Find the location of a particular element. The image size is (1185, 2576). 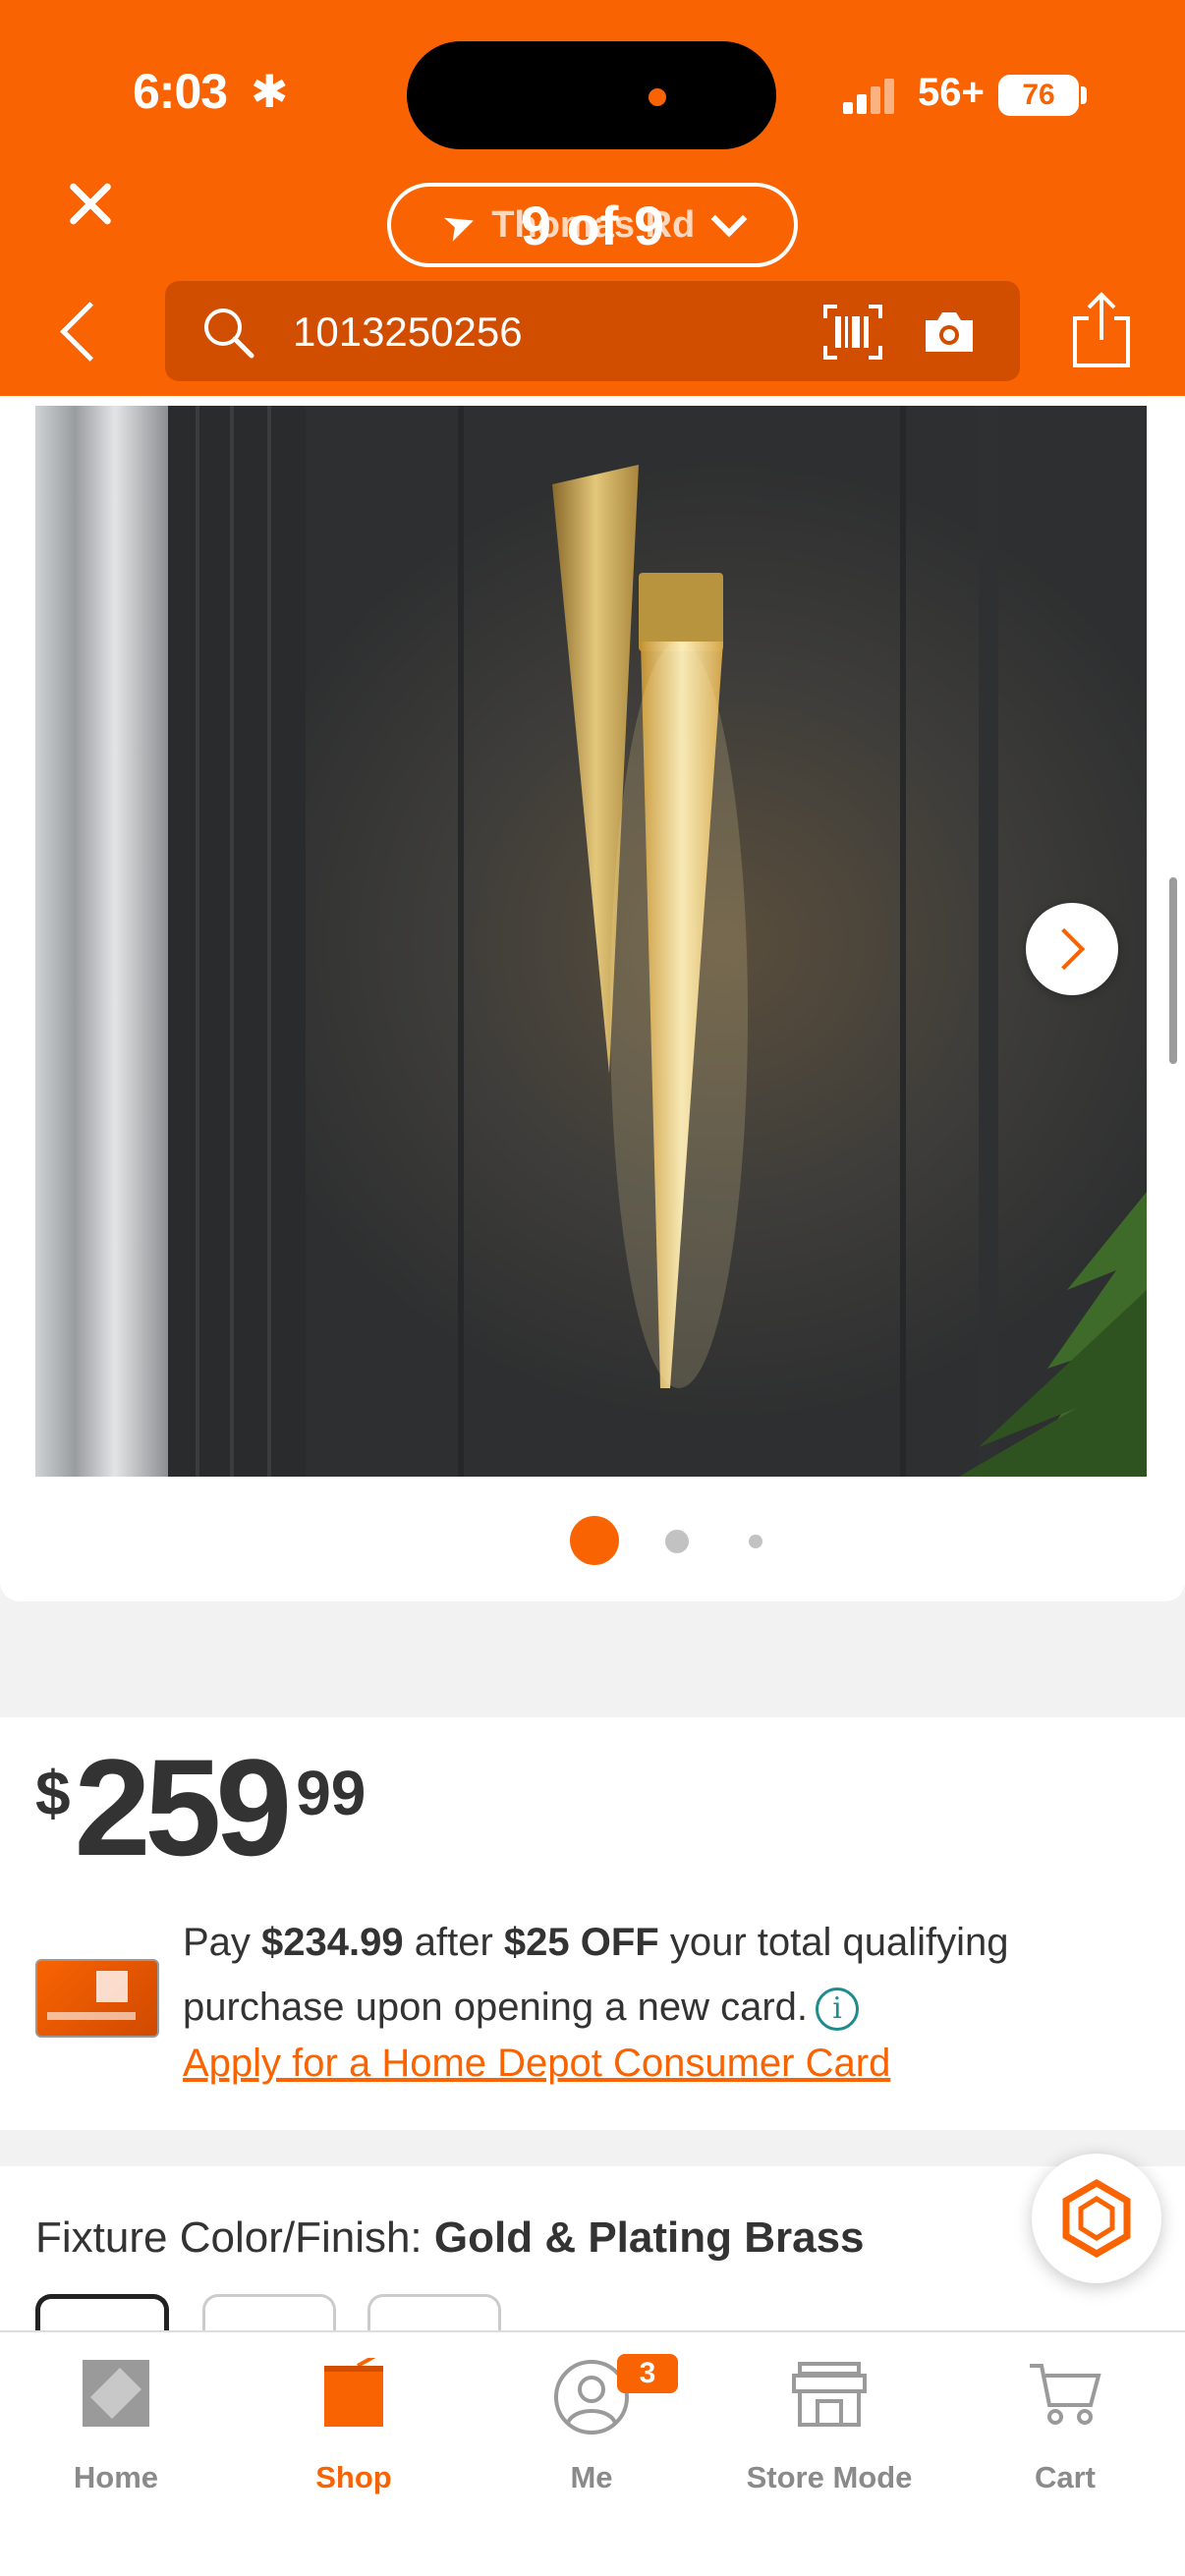

search-icon is located at coordinates (229, 333).